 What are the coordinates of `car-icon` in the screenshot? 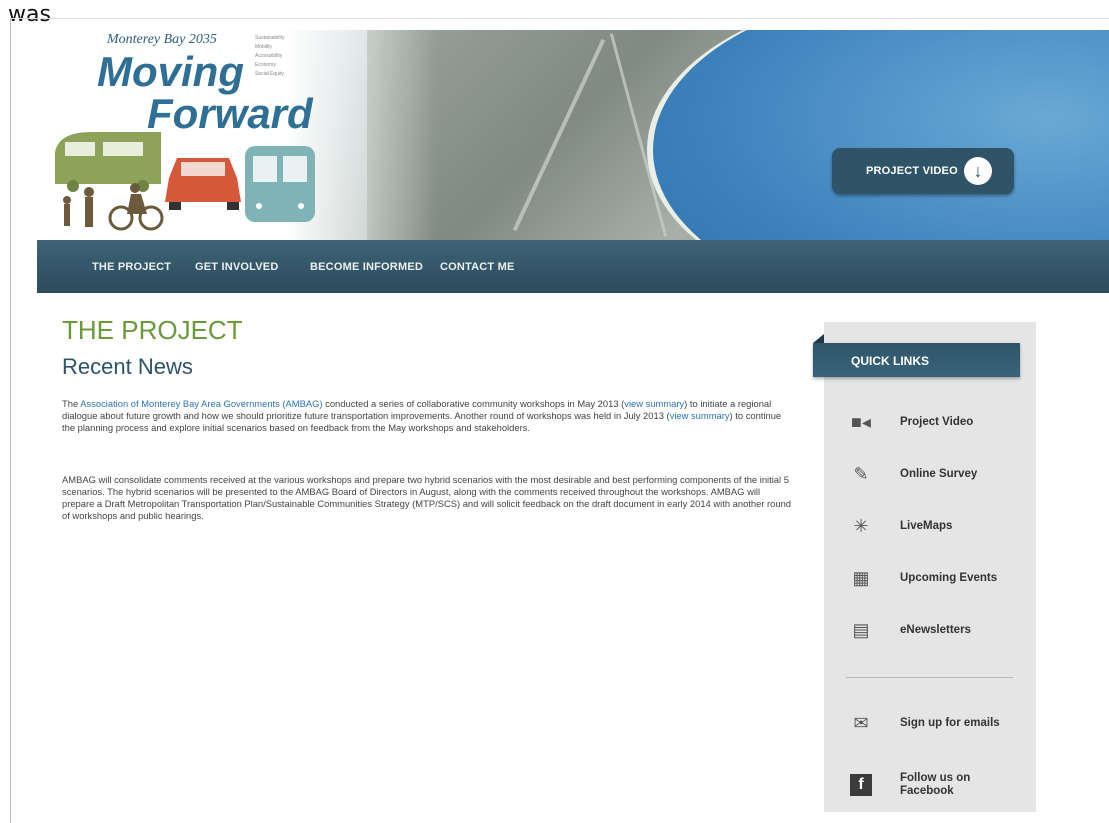 It's located at (203, 184).